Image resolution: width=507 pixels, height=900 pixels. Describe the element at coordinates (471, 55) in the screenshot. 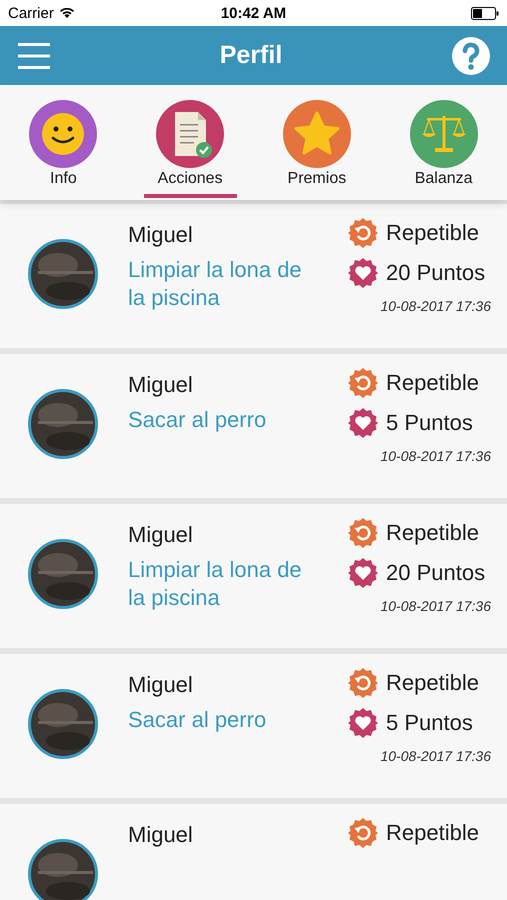

I see `help-icon` at that location.